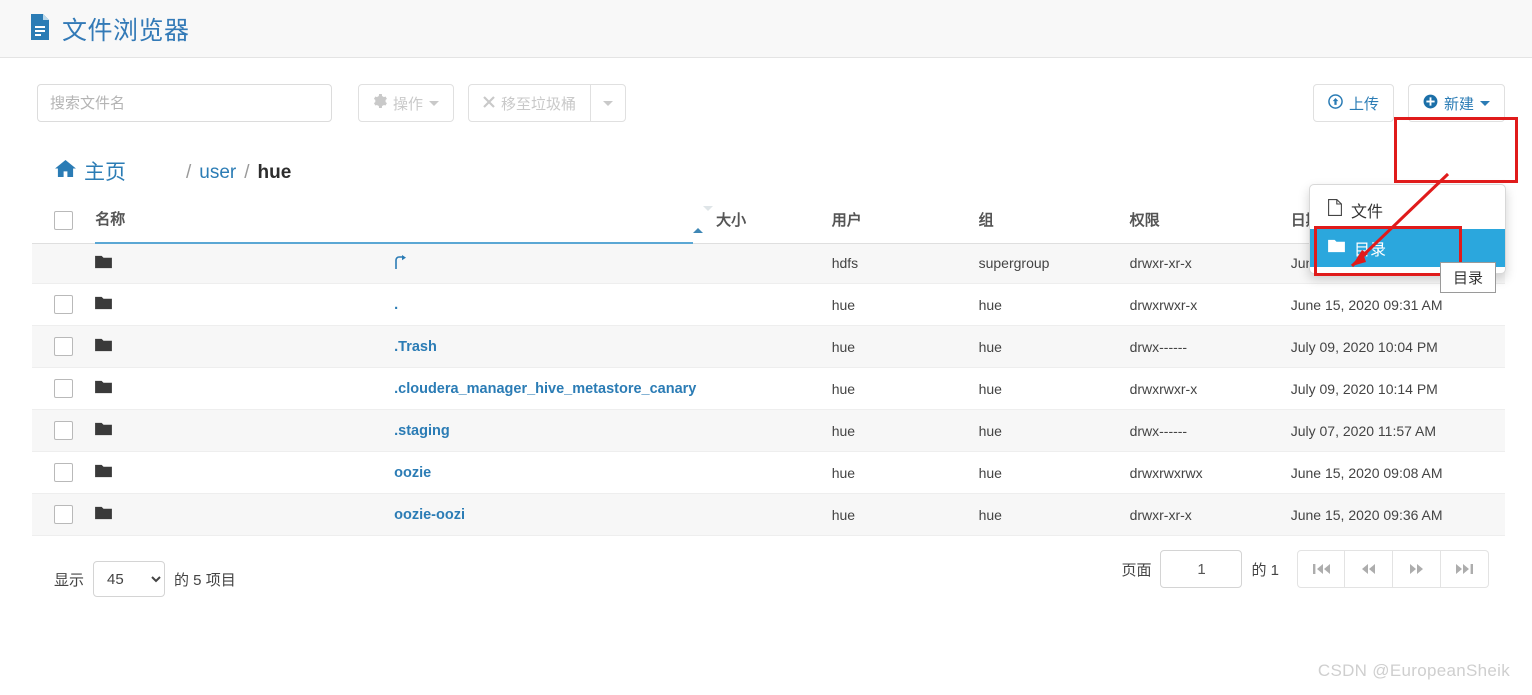 The height and width of the screenshot is (695, 1532). I want to click on move-to-trash-button: 移至垃圾桶, so click(530, 103).